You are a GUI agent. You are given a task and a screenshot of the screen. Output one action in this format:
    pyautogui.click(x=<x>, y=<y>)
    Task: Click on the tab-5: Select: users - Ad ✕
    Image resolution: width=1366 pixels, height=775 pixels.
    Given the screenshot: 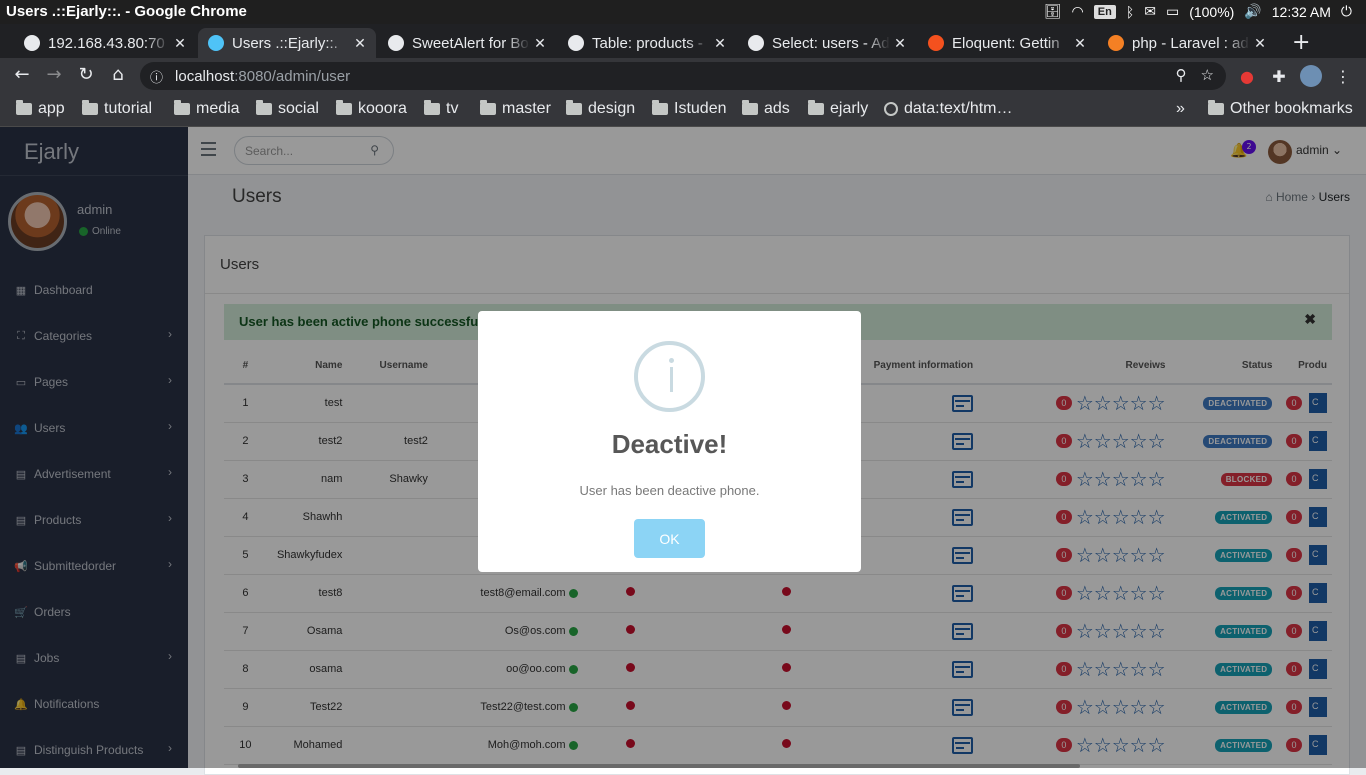 What is the action you would take?
    pyautogui.click(x=827, y=43)
    